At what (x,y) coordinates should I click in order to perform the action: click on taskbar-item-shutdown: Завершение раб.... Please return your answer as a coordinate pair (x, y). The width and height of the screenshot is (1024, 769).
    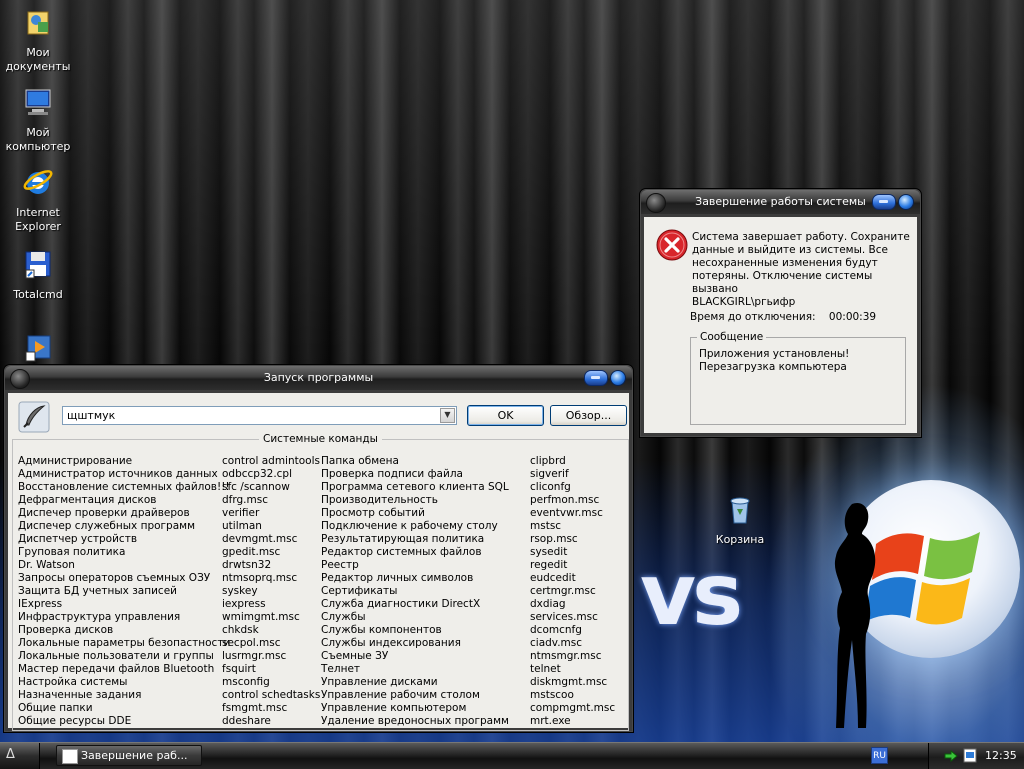
    Looking at the image, I should click on (129, 755).